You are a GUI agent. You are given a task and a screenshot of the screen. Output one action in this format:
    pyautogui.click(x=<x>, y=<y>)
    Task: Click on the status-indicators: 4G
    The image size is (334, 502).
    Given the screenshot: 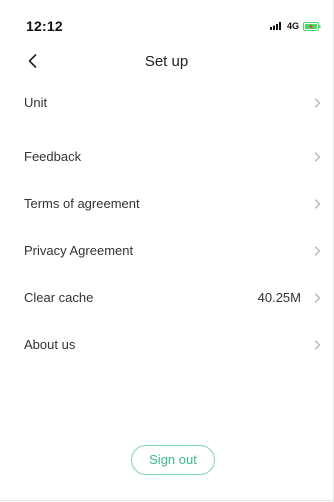 What is the action you would take?
    pyautogui.click(x=295, y=26)
    